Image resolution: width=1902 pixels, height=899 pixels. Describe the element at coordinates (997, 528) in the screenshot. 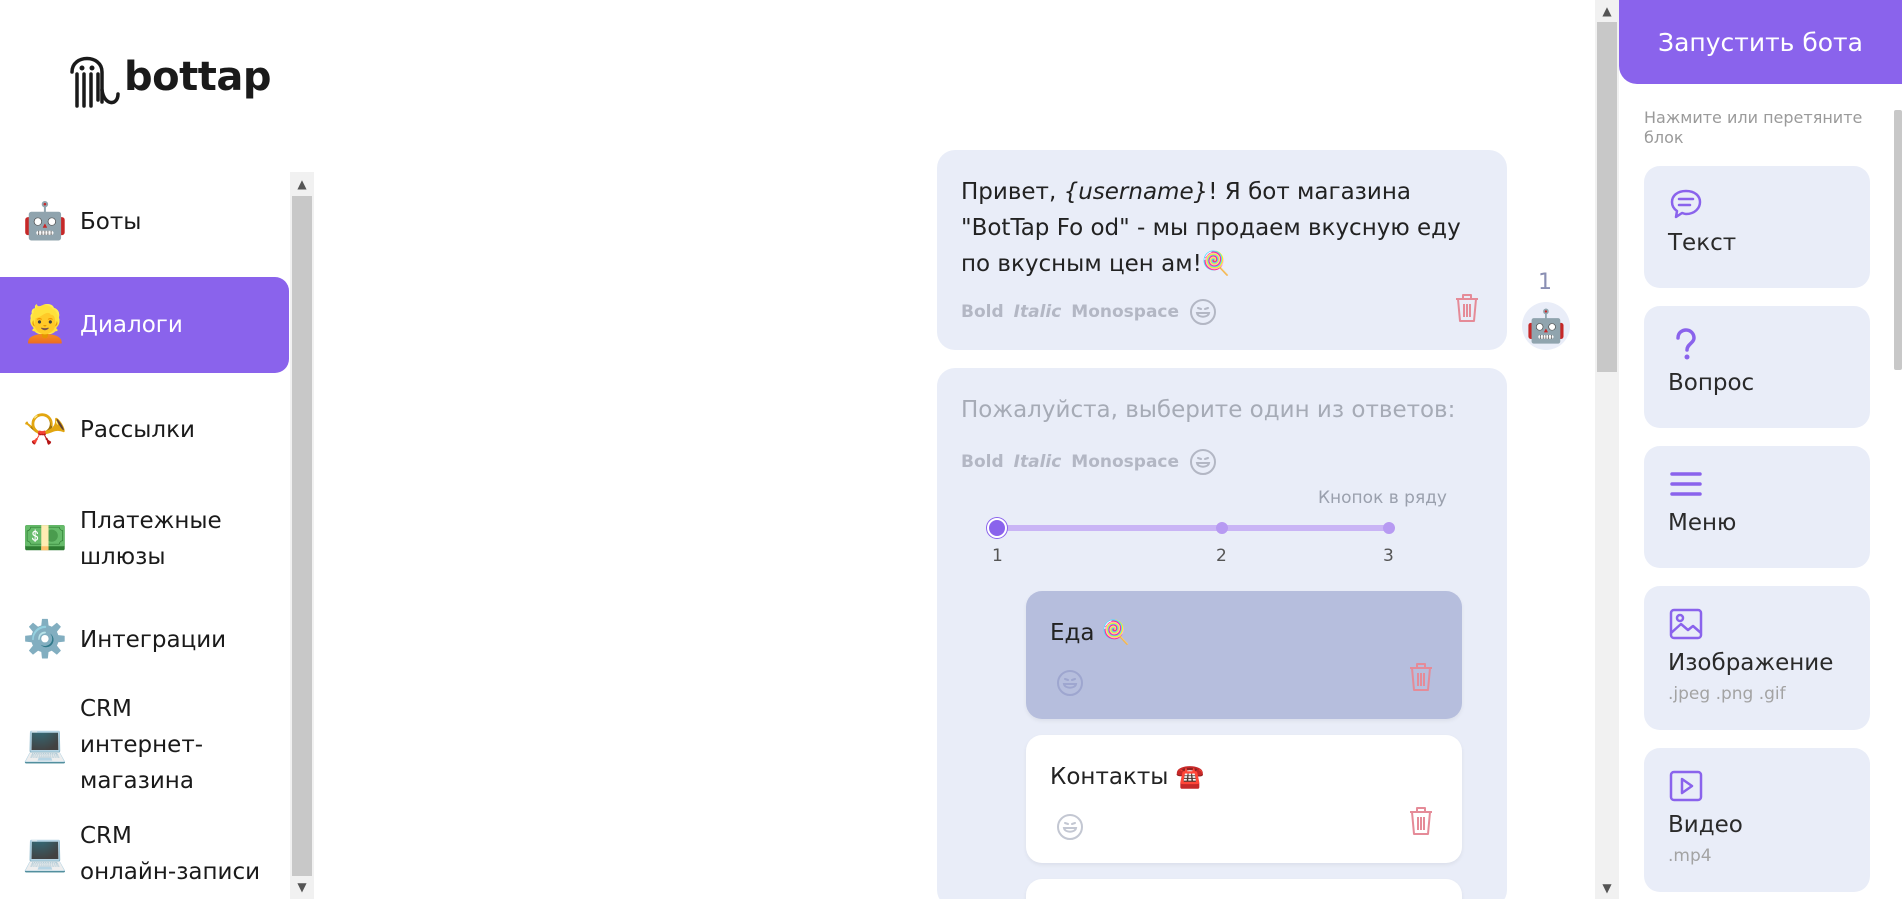

I see `slider-handle` at that location.